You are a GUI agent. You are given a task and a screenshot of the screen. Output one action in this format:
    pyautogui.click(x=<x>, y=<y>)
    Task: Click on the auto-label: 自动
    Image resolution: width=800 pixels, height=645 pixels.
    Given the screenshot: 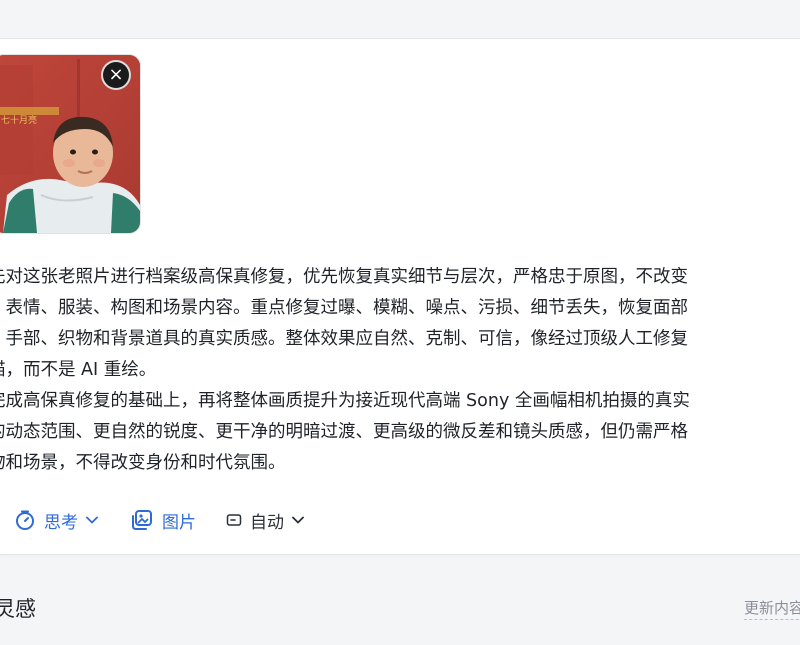 What is the action you would take?
    pyautogui.click(x=267, y=522)
    